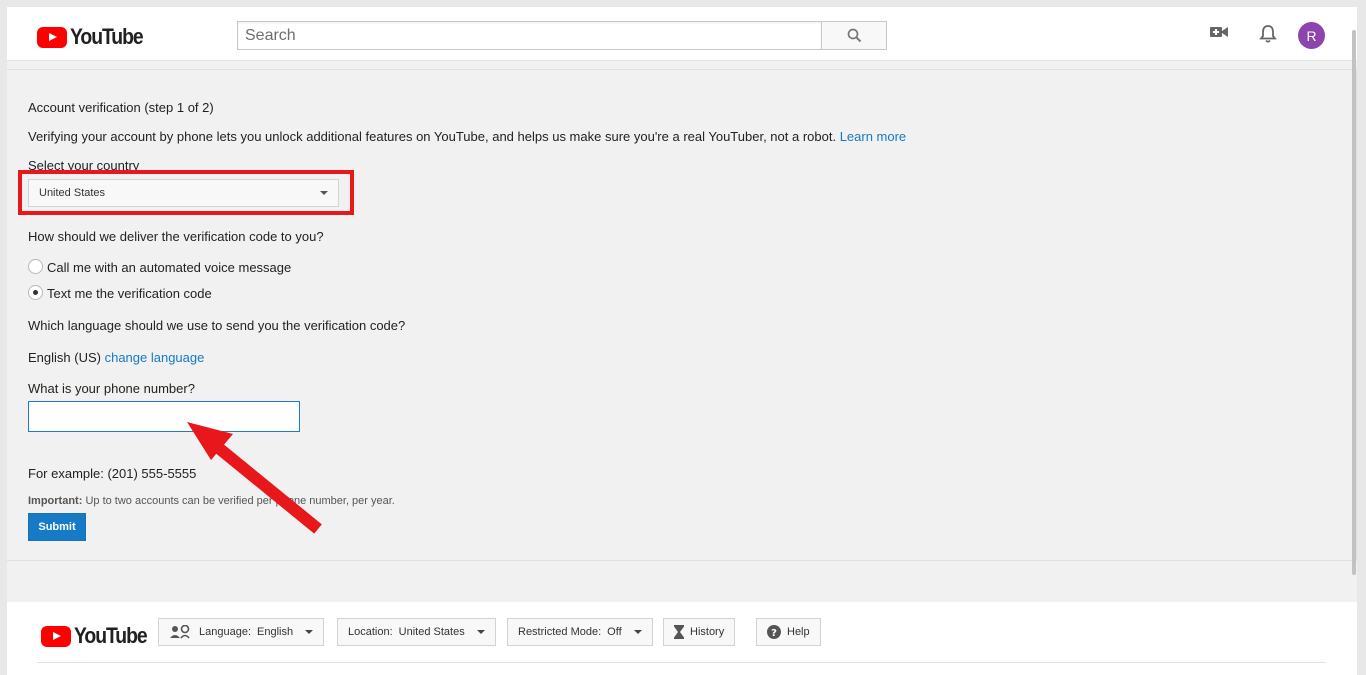 The width and height of the screenshot is (1366, 675). I want to click on help-label: Help, so click(798, 632).